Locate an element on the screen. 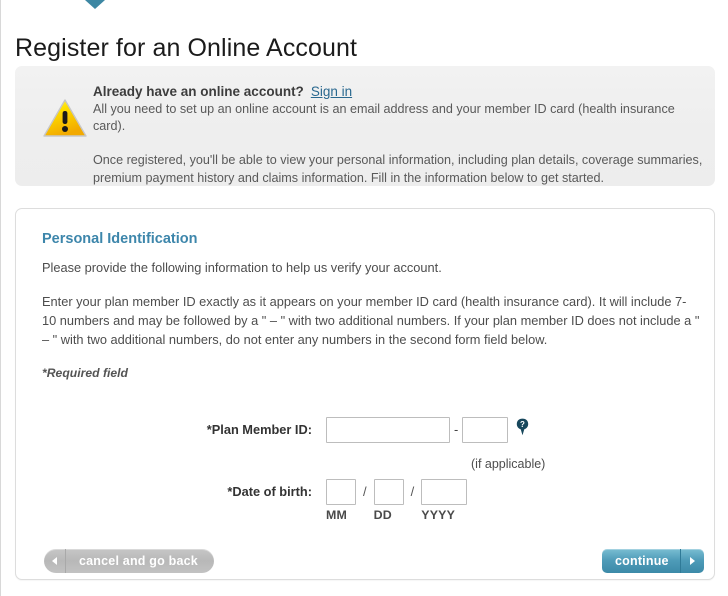  plan-member-id-input is located at coordinates (388, 430).